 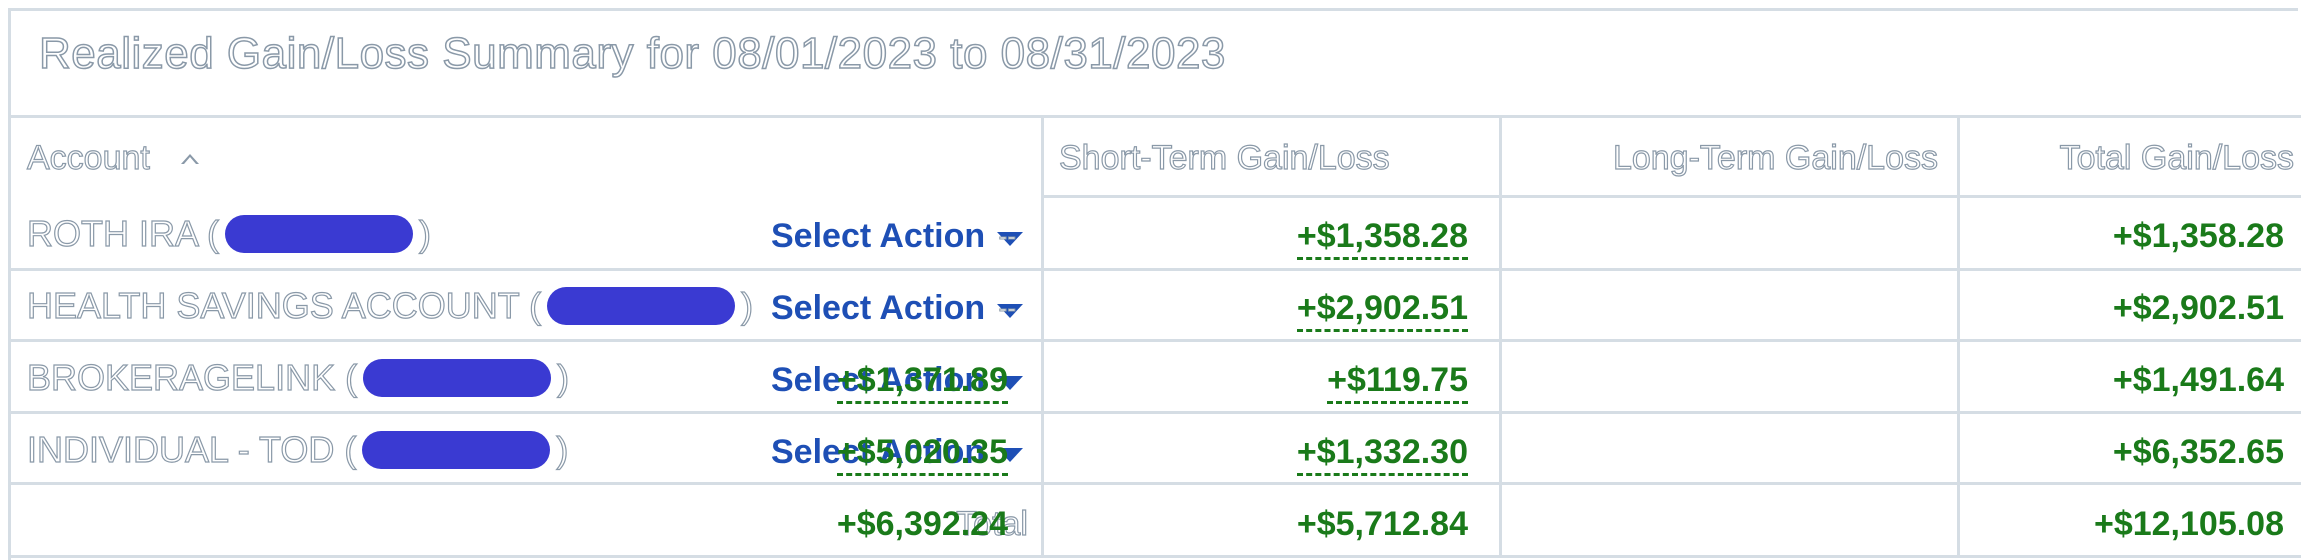 I want to click on total-short-term: +$6,392.24, so click(x=922, y=524).